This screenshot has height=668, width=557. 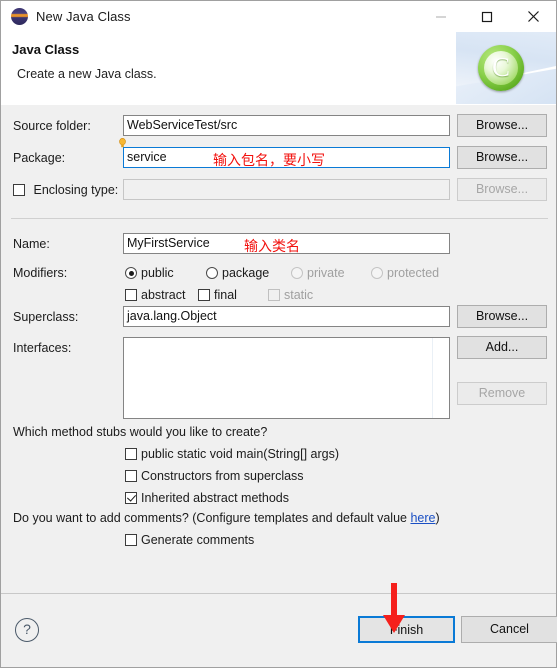 What do you see at coordinates (131, 273) in the screenshot?
I see `radio-public-indicator` at bounding box center [131, 273].